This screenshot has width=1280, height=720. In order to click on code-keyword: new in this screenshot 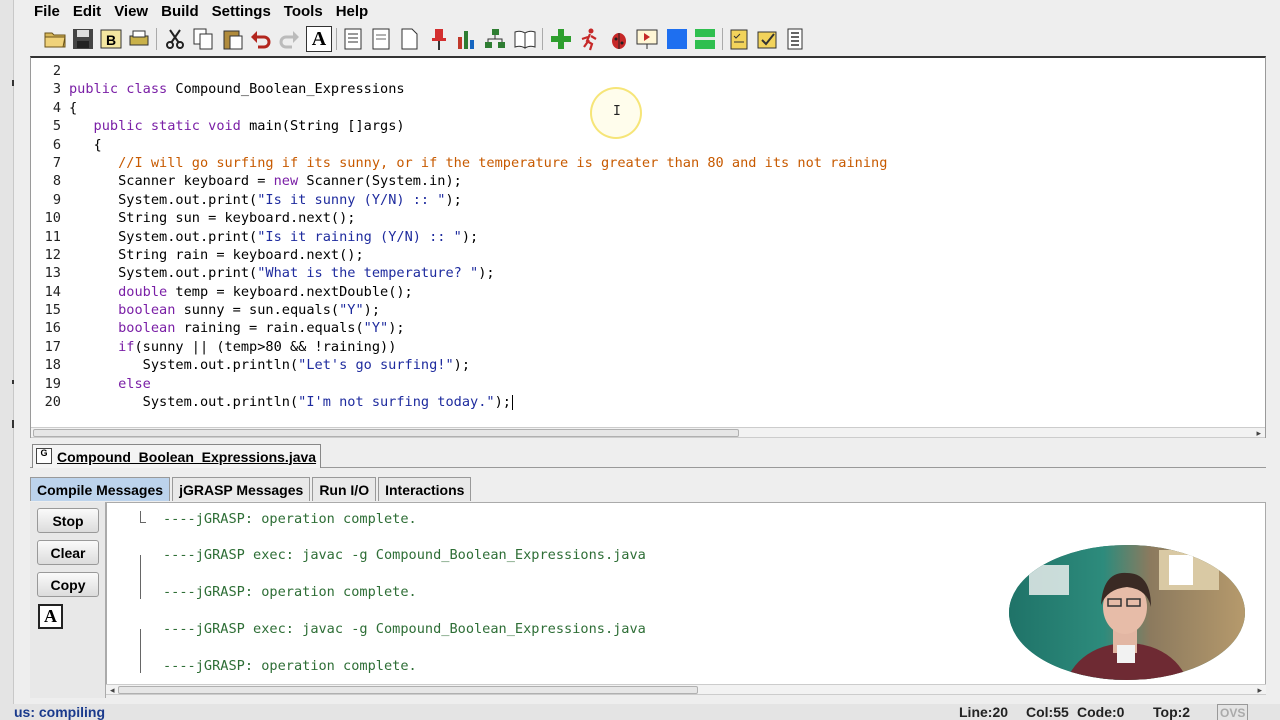, I will do `click(290, 181)`.